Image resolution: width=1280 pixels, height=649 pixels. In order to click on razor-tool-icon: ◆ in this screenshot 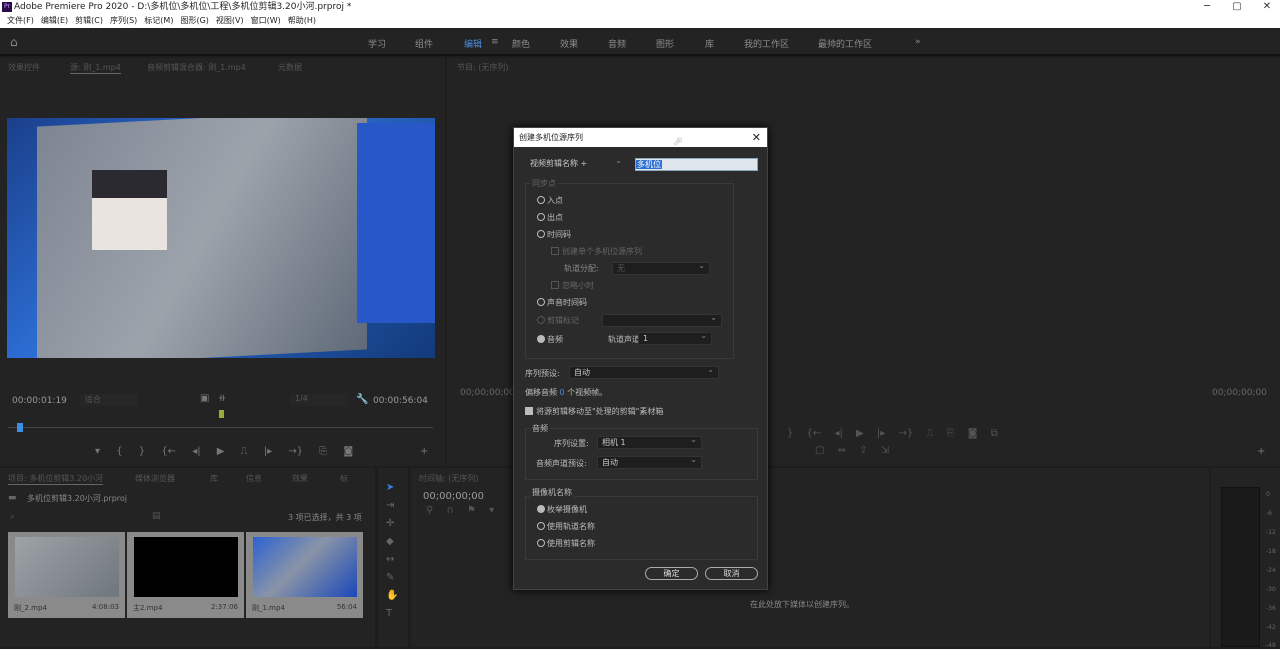, I will do `click(390, 541)`.